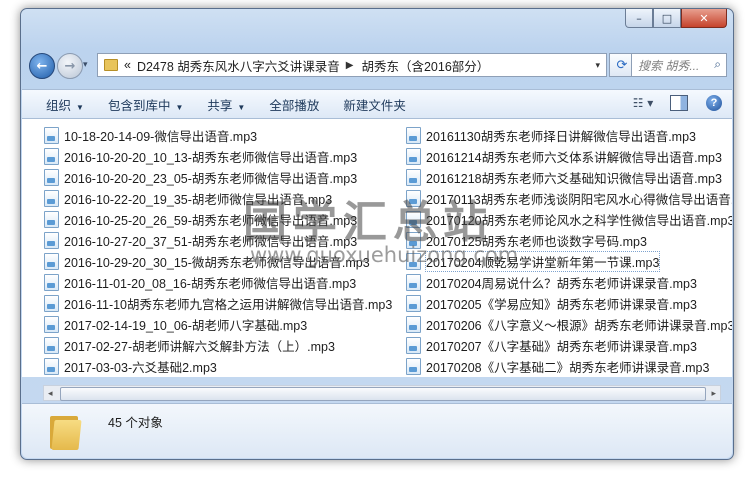 The width and height of the screenshot is (752, 477). What do you see at coordinates (228, 305) in the screenshot?
I see `file-name: 2016-11-10胡秀东老师九宫格之运用讲解微信导出语音.mp3` at bounding box center [228, 305].